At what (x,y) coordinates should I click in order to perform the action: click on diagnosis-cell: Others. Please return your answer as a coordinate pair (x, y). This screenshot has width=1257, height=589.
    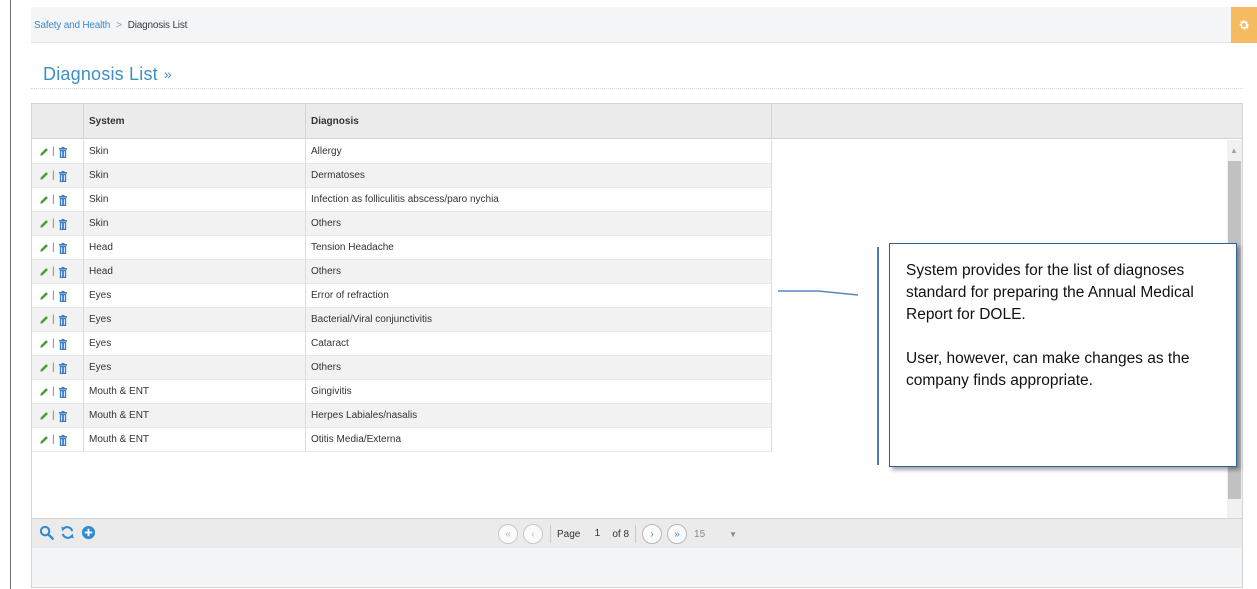
    Looking at the image, I should click on (539, 368).